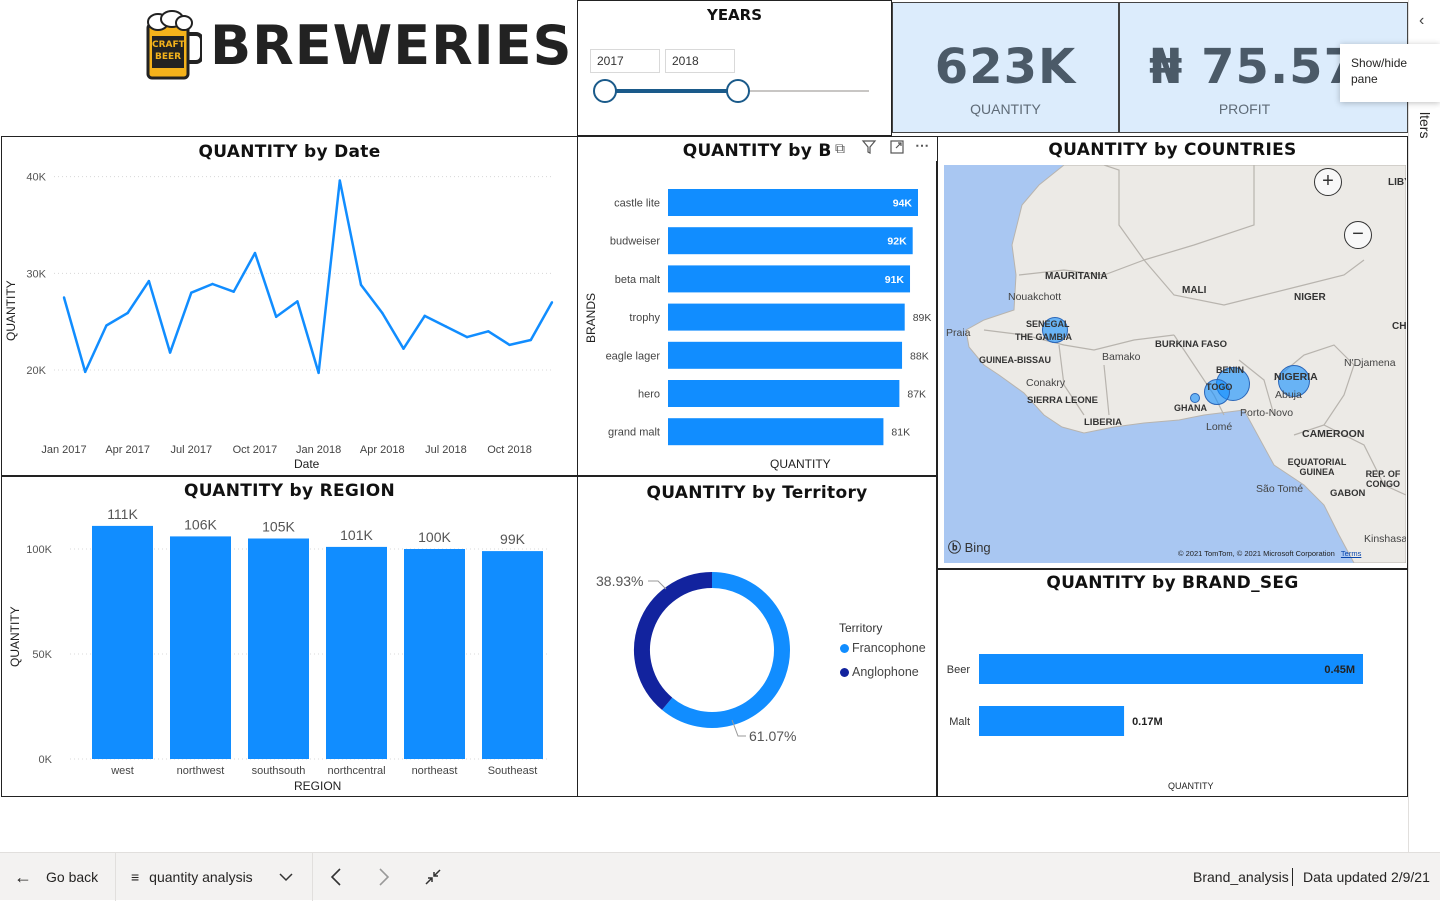  What do you see at coordinates (1043, 337) in the screenshot?
I see `map-label-gambia: THE GAMBIA` at bounding box center [1043, 337].